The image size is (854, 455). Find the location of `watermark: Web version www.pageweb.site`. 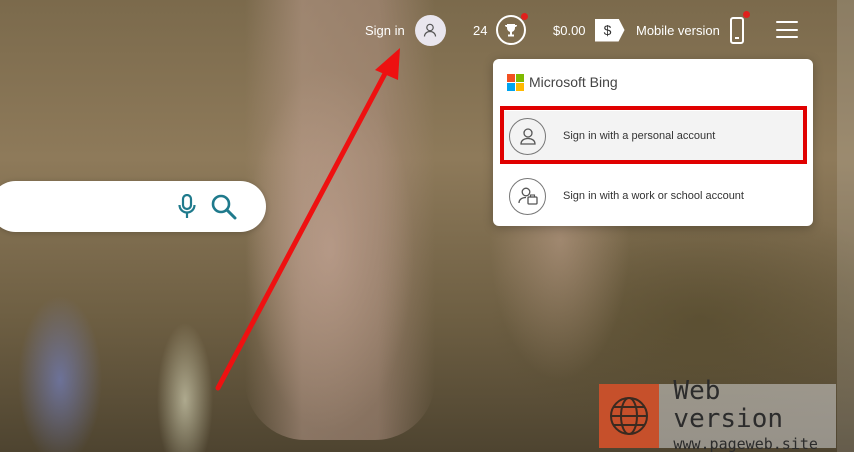

watermark: Web version www.pageweb.site is located at coordinates (717, 415).